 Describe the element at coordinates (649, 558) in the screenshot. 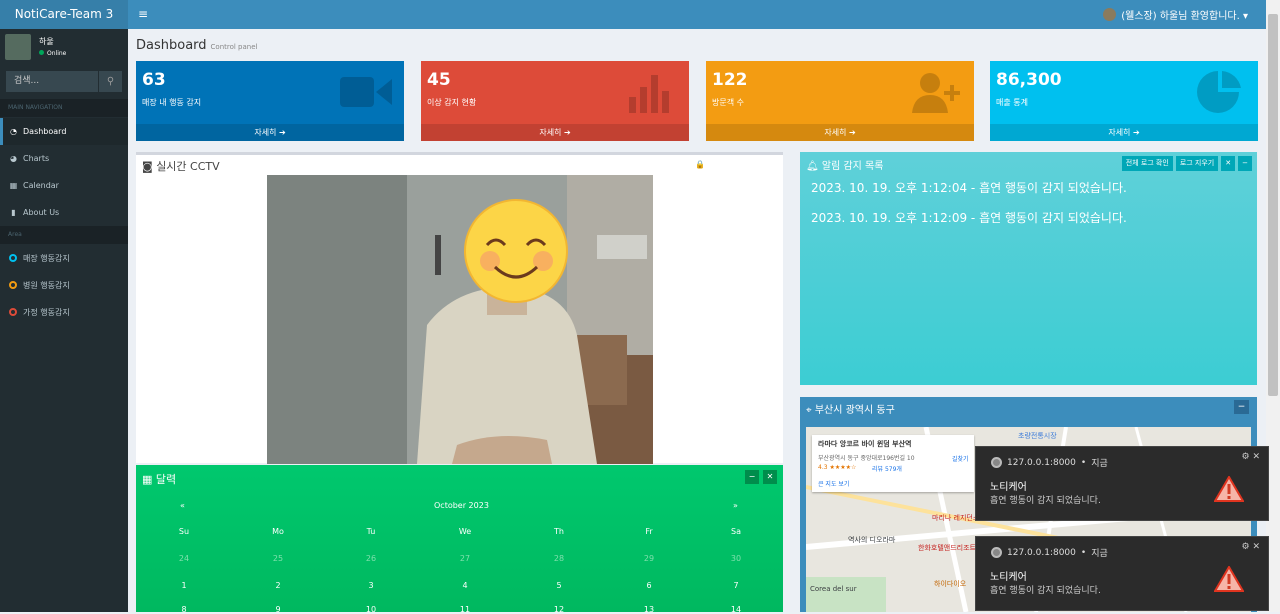

I see `calendar-day: 29` at that location.